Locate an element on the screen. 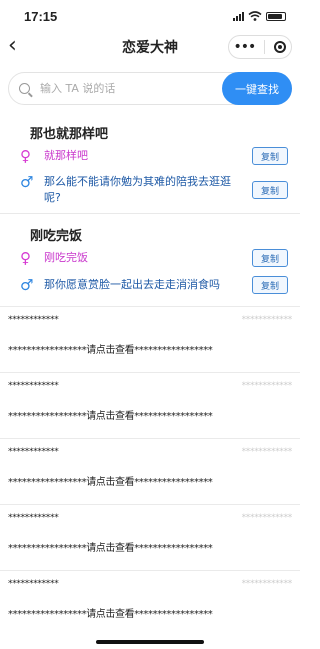  more-icon: ••• is located at coordinates (245, 47).